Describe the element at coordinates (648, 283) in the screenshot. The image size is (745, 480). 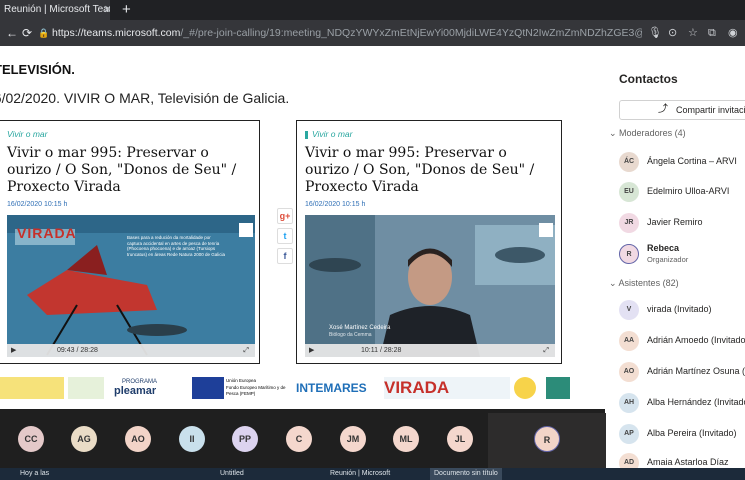
I see `attendees-header-label: Asistentes (82)` at that location.